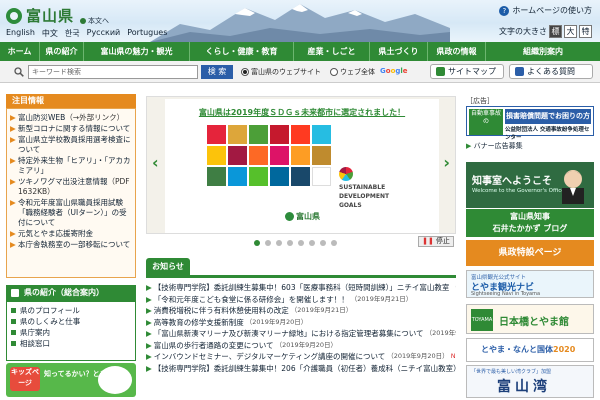  What do you see at coordinates (281, 72) in the screenshot?
I see `radio-site-search: 富山県のウェブサイト` at bounding box center [281, 72].